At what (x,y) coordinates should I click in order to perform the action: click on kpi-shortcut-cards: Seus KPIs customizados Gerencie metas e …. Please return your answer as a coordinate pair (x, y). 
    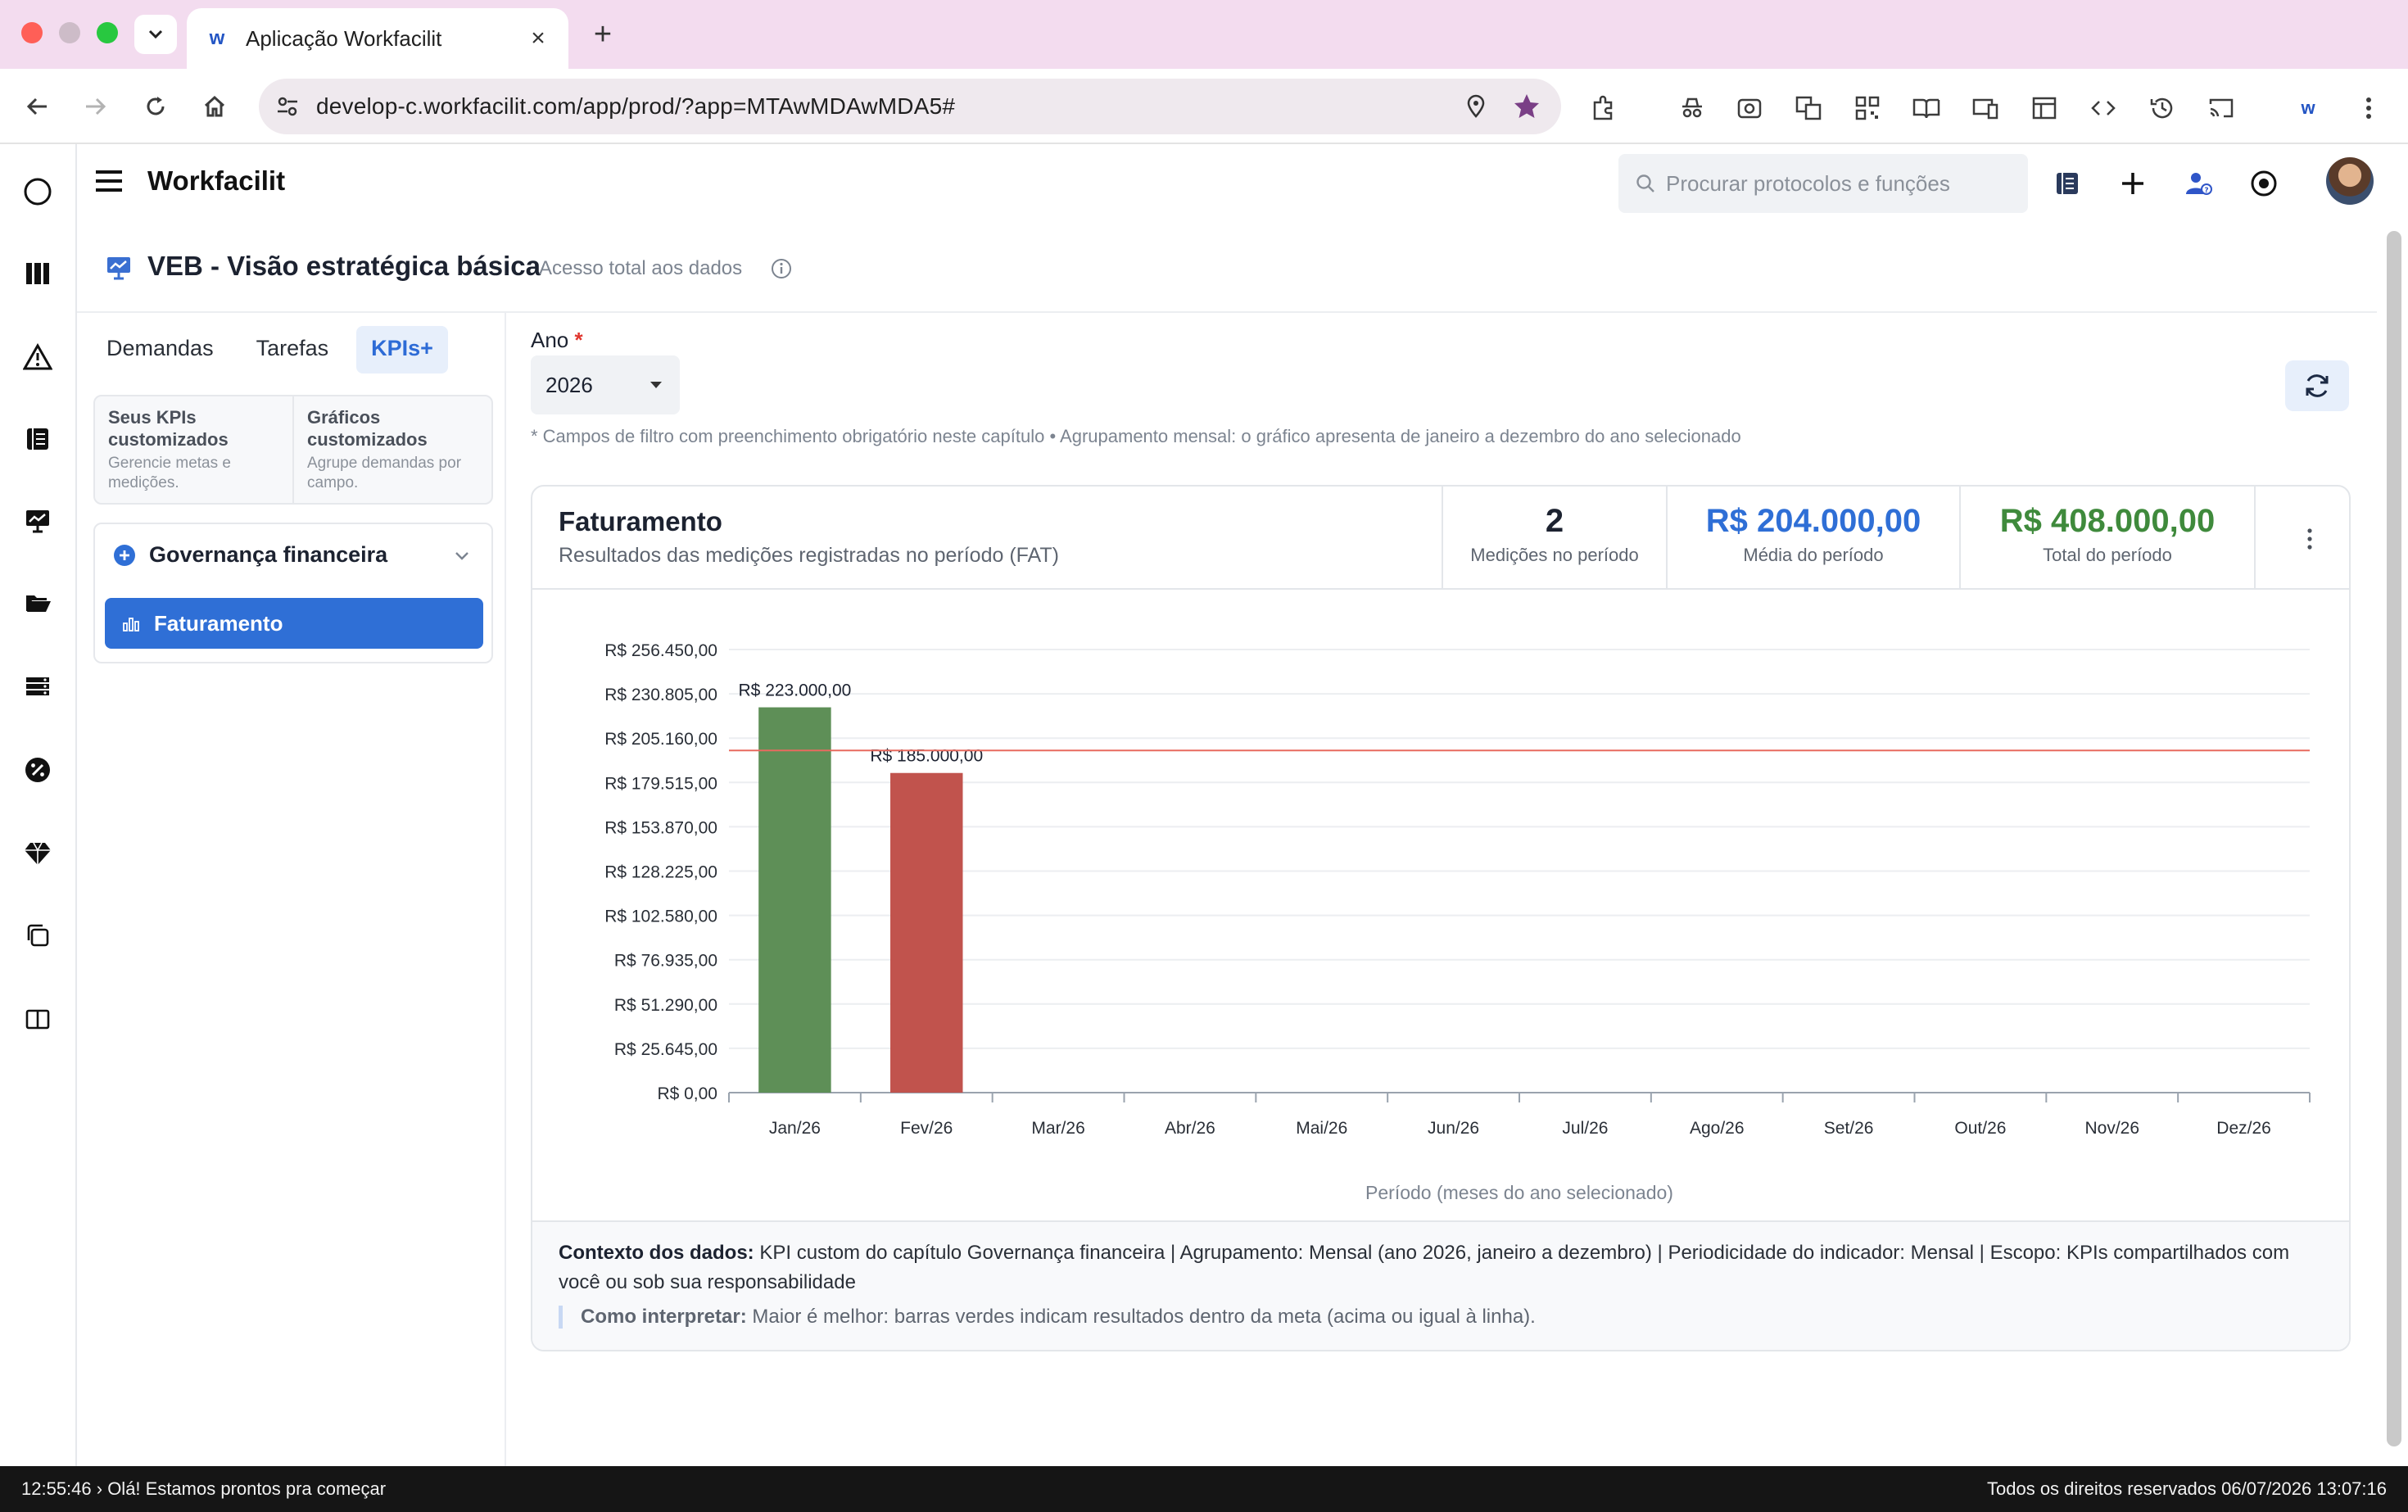
    Looking at the image, I should click on (293, 450).